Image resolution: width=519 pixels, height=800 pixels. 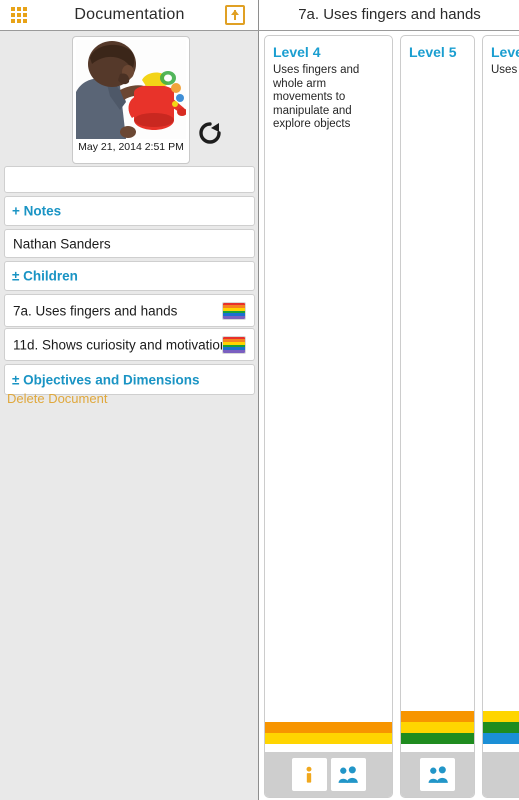 I want to click on list-item: 11d. Shows curiosity and motivation, so click(x=129, y=344).